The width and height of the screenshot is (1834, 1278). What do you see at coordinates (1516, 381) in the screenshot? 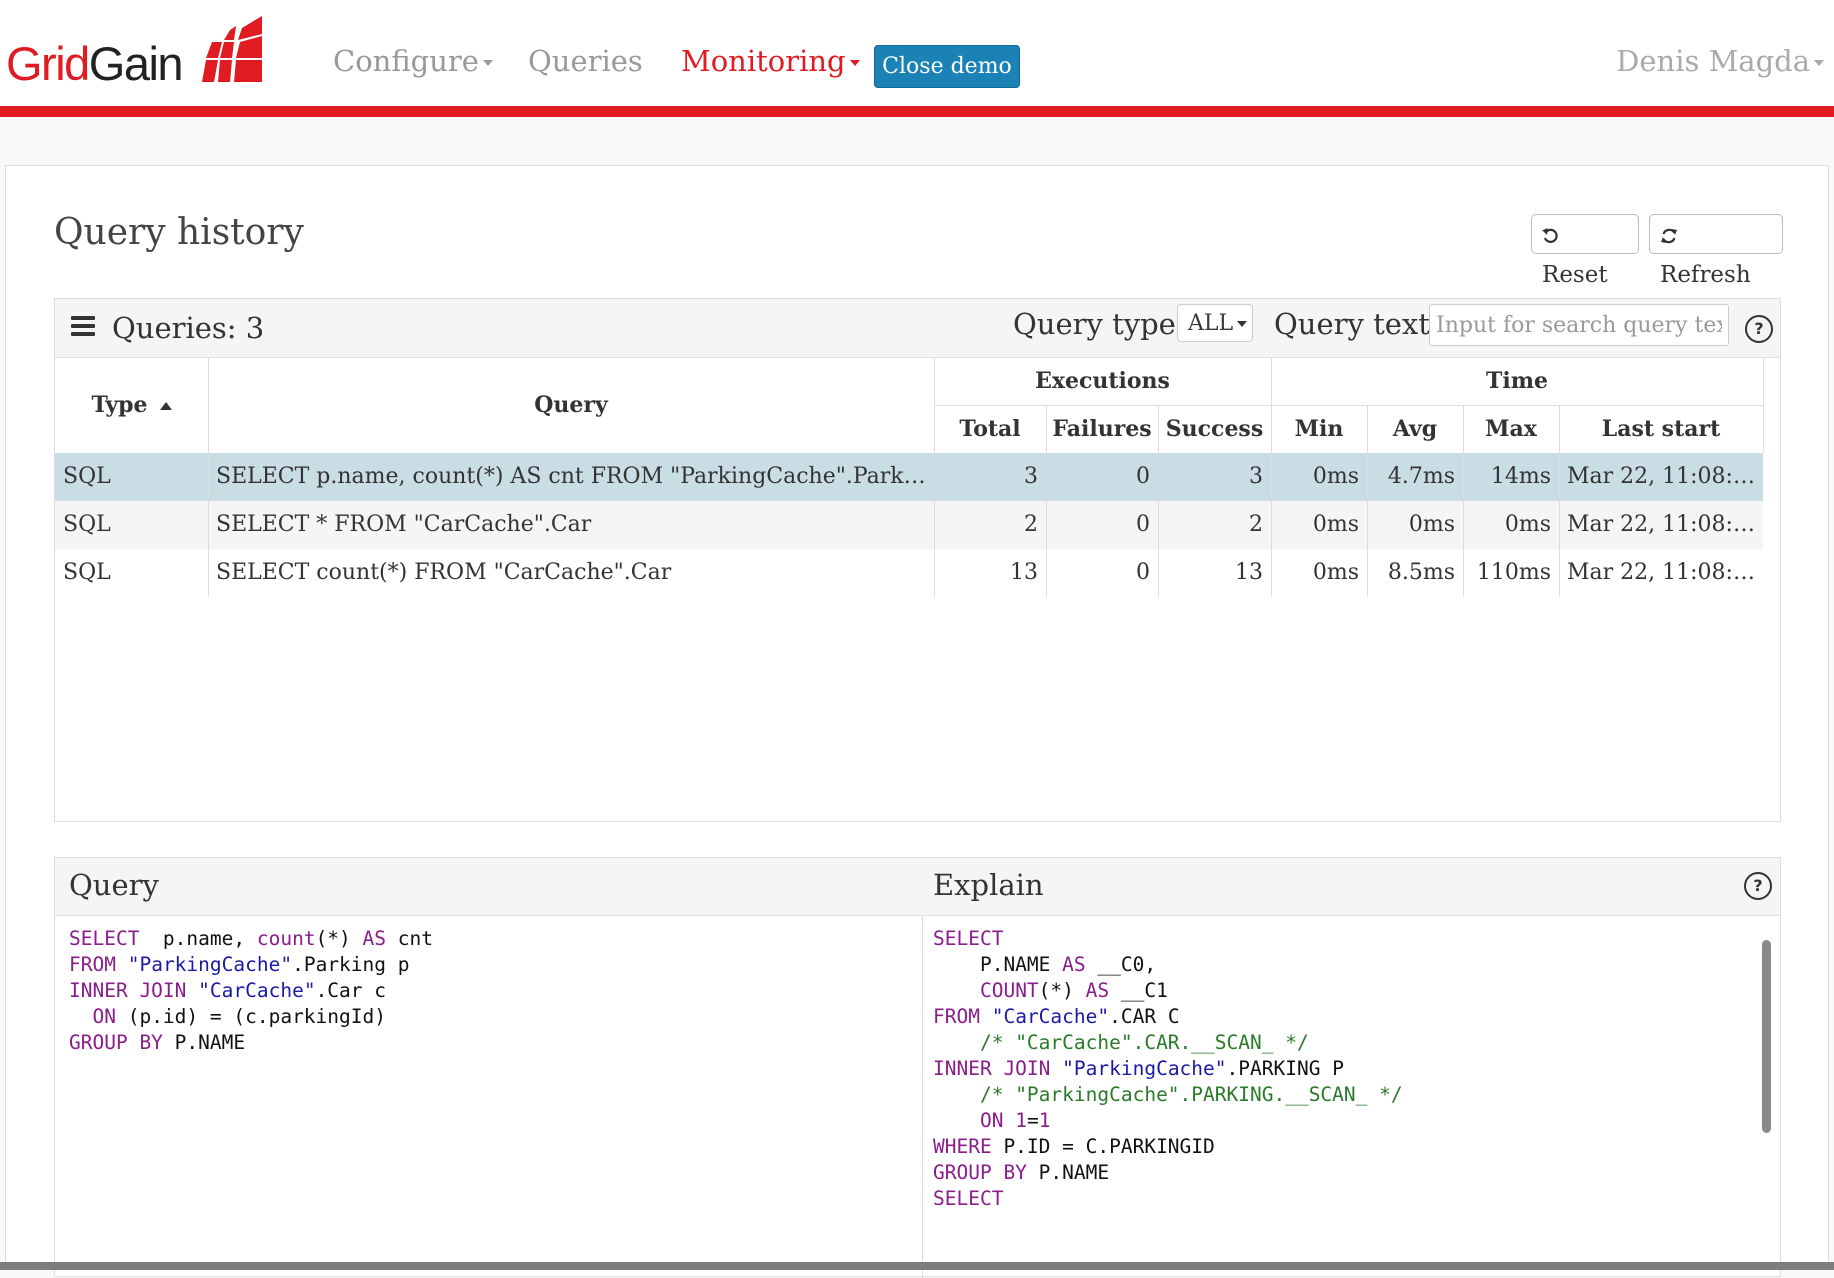
I see `column-group-time: Time` at bounding box center [1516, 381].